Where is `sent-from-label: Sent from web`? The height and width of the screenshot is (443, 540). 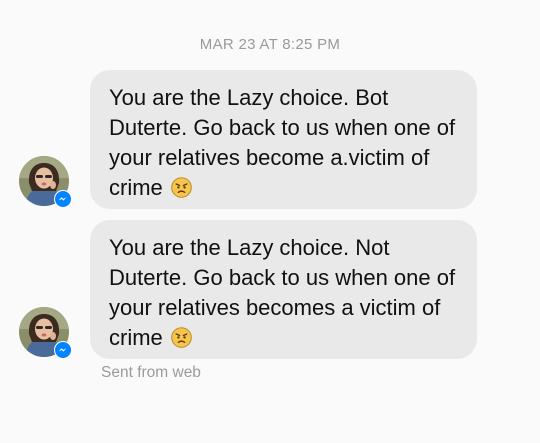 sent-from-label: Sent from web is located at coordinates (151, 372).